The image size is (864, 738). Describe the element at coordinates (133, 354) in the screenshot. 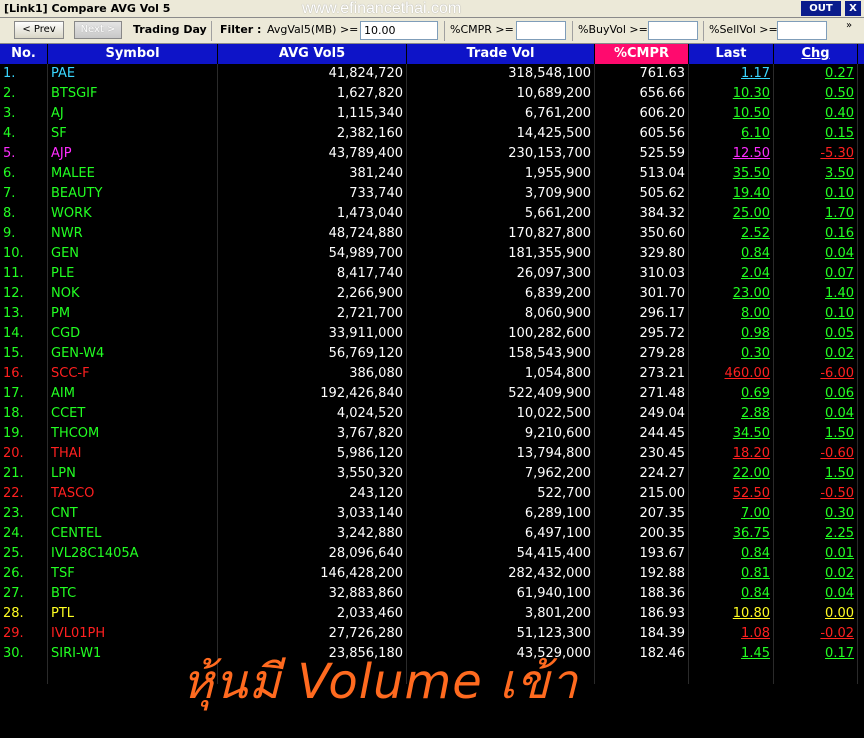

I see `cell-symbol: GEN-W4` at that location.